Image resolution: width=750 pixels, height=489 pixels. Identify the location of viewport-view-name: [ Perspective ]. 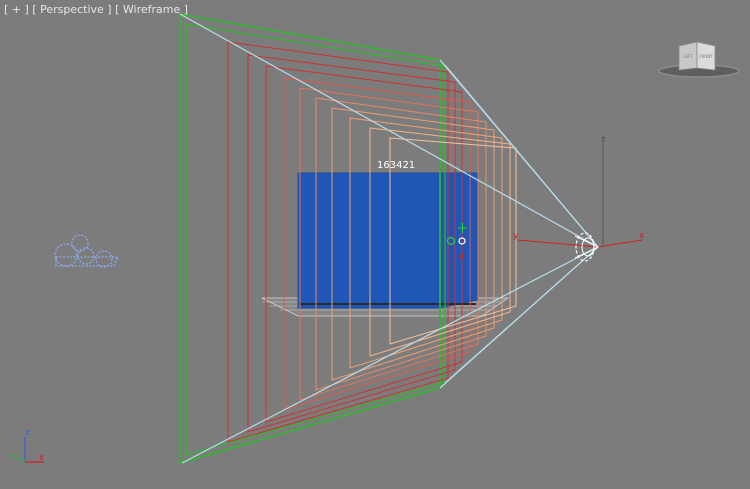
(71, 9).